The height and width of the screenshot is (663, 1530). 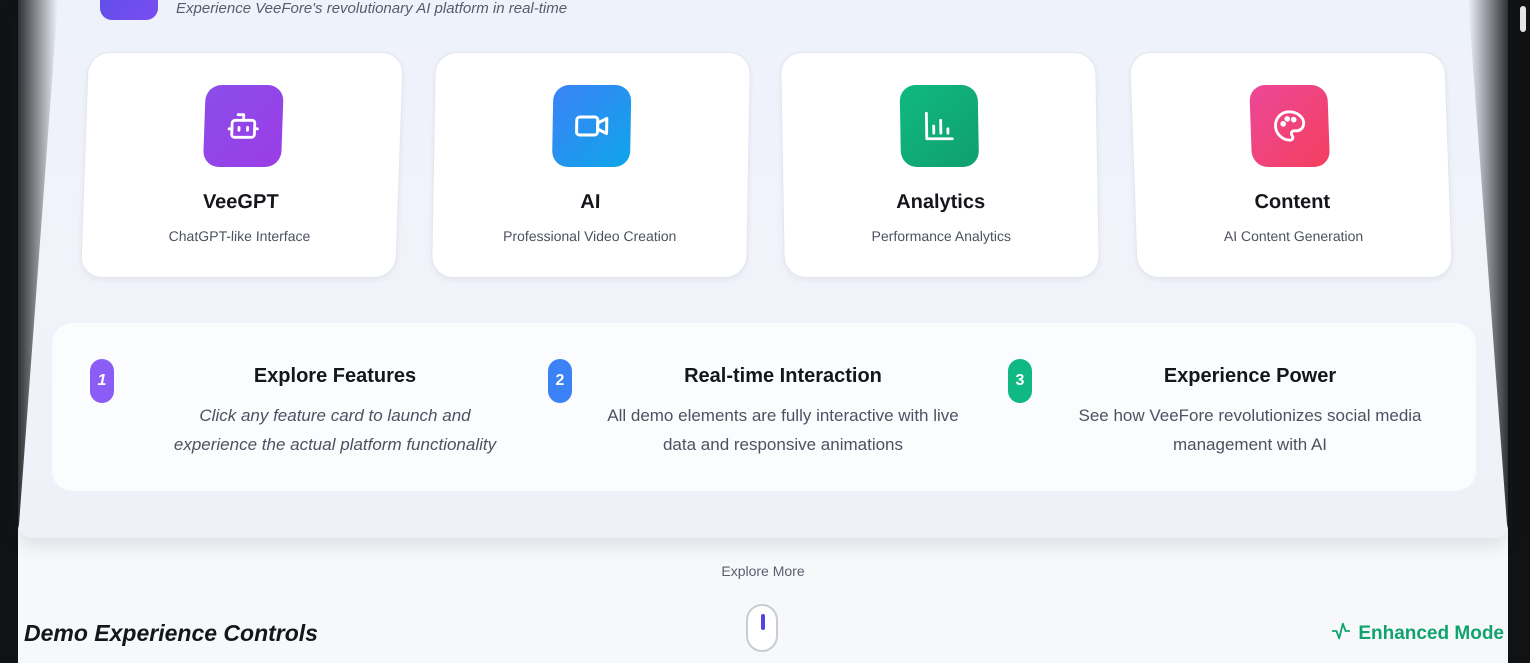 What do you see at coordinates (940, 202) in the screenshot?
I see `feature-title: Analytics` at bounding box center [940, 202].